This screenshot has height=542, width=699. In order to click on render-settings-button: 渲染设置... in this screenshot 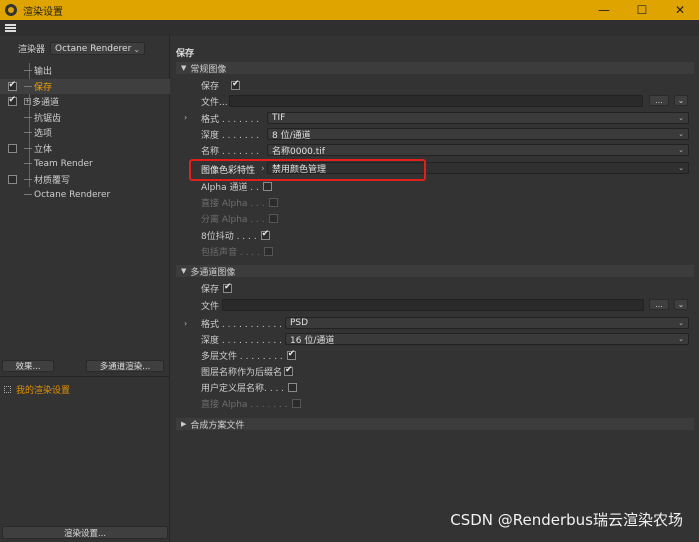, I will do `click(85, 532)`.